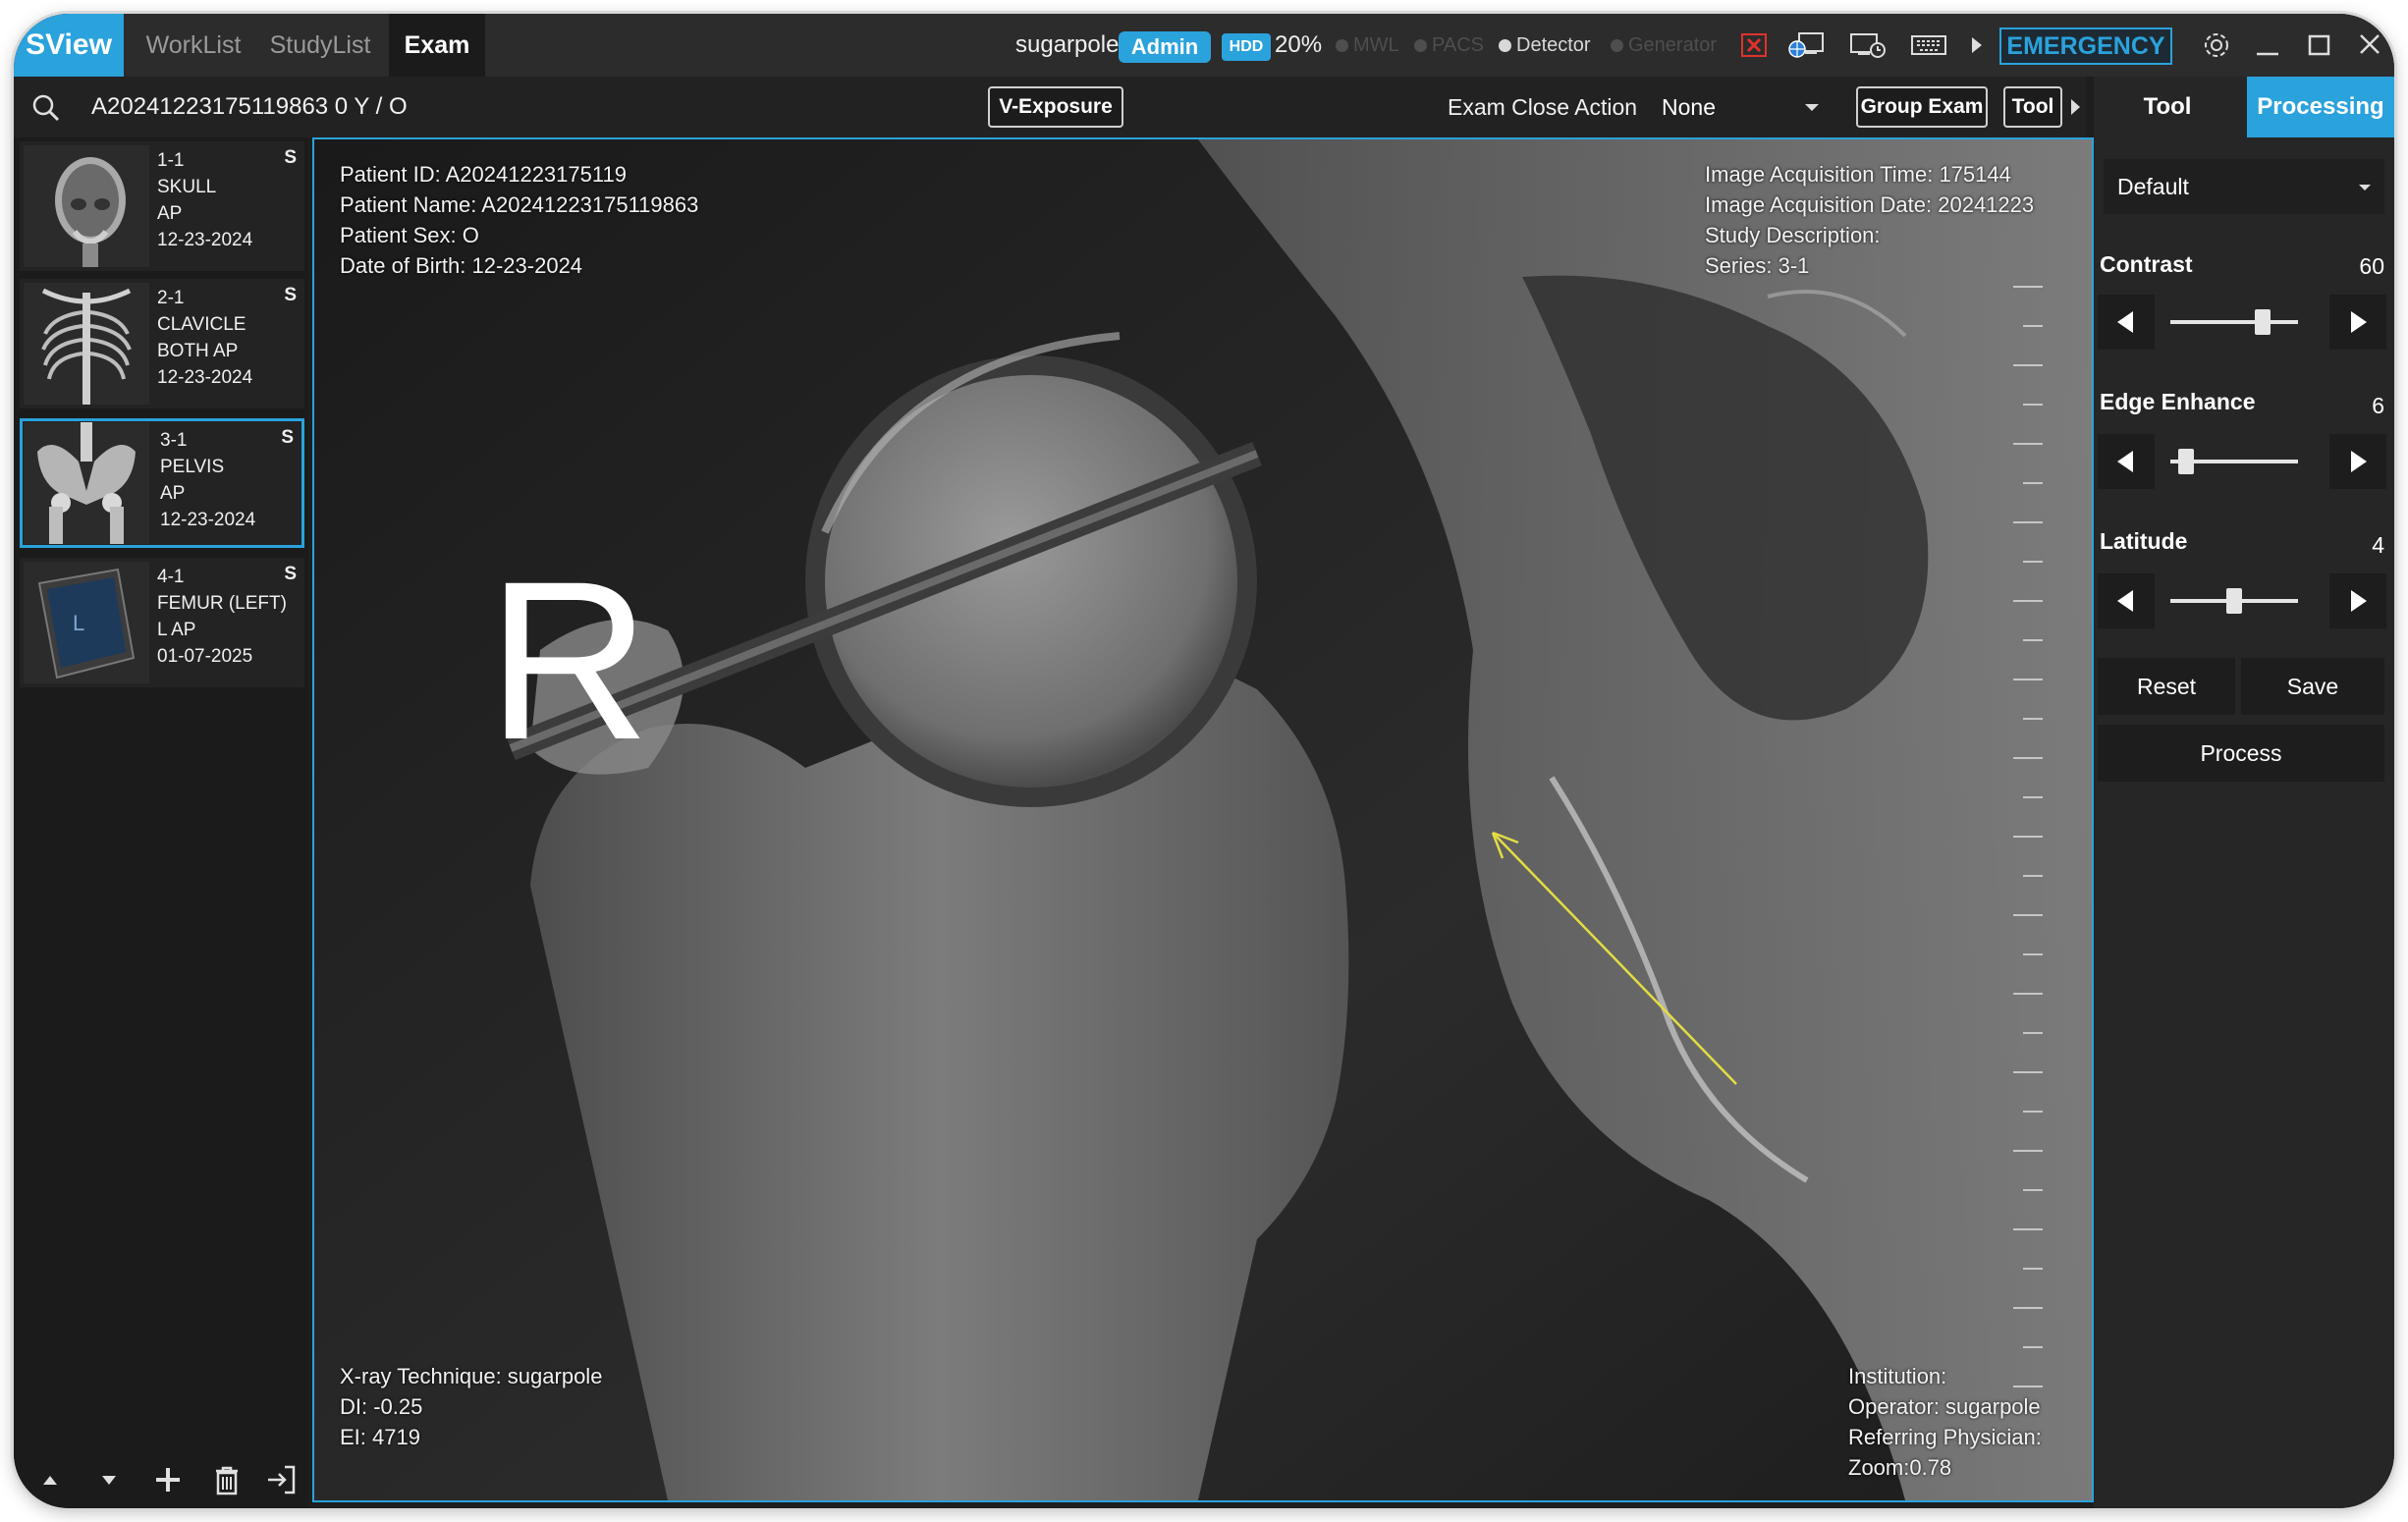 Image resolution: width=2408 pixels, height=1522 pixels. What do you see at coordinates (2369, 45) in the screenshot?
I see `close-icon` at bounding box center [2369, 45].